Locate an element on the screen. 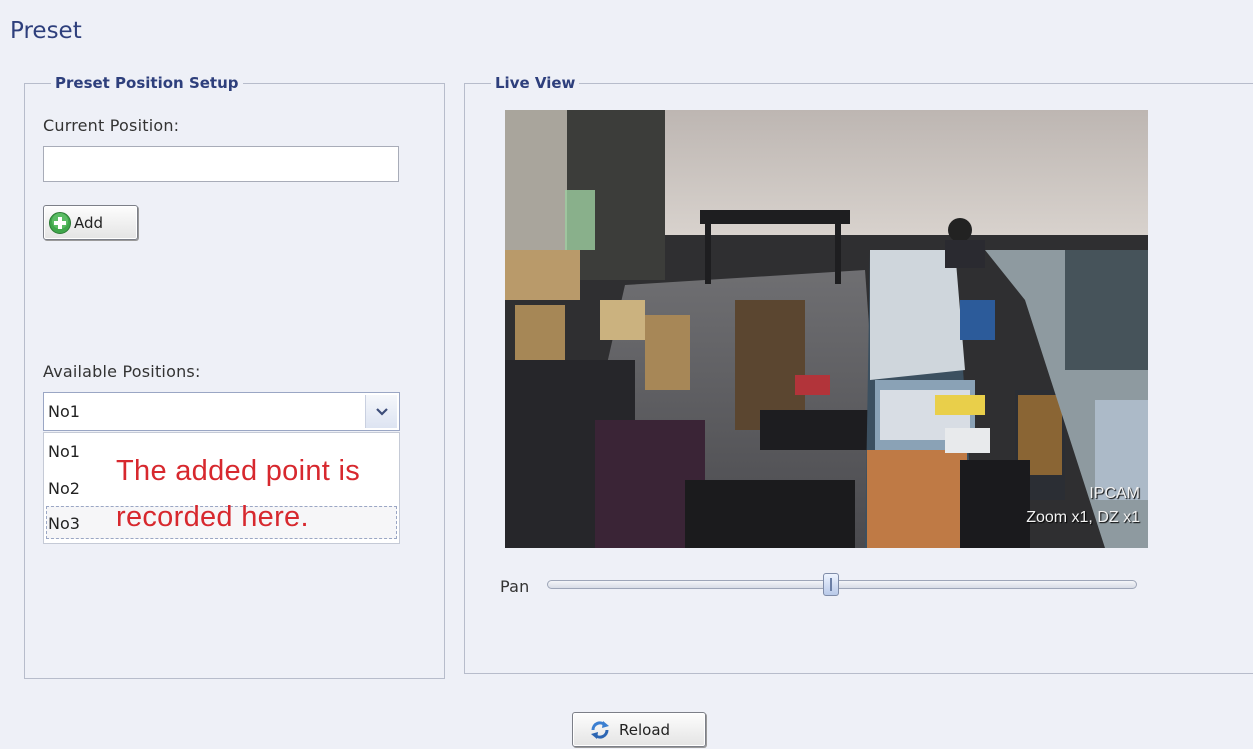 Image resolution: width=1253 pixels, height=749 pixels. position-option: No3 is located at coordinates (64, 523).